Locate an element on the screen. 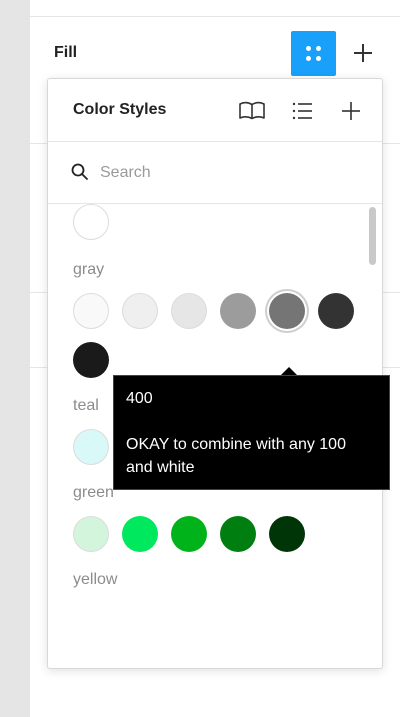 The width and height of the screenshot is (400, 717). section-label: teal is located at coordinates (86, 405).